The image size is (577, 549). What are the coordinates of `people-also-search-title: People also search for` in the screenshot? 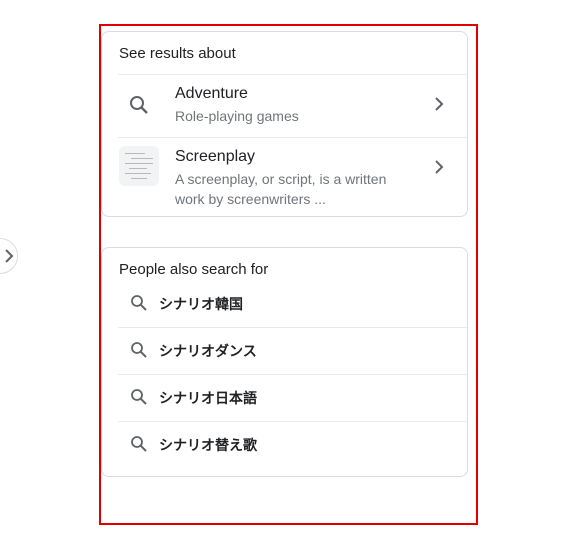 It's located at (194, 269).